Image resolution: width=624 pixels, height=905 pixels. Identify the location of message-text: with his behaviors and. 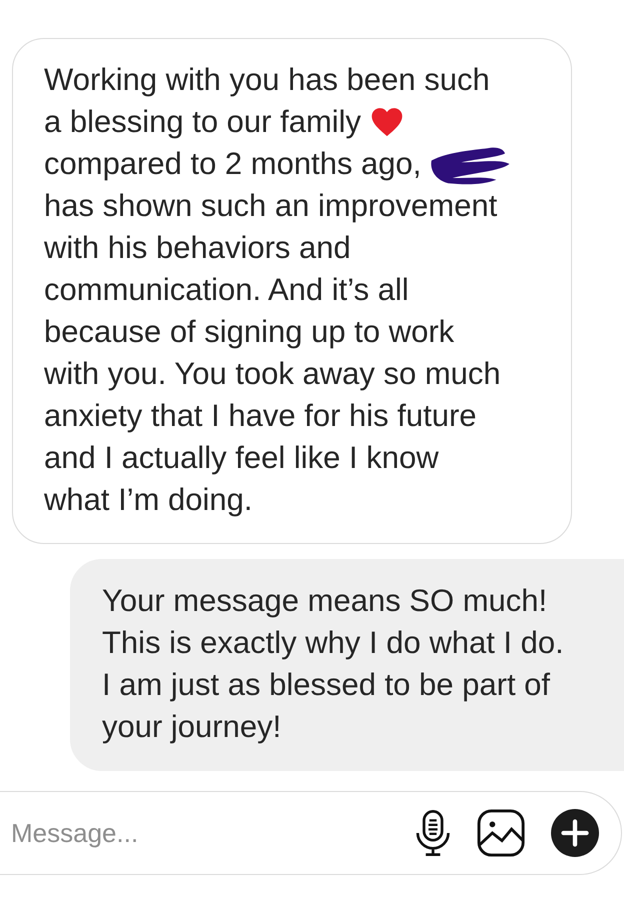
(197, 248).